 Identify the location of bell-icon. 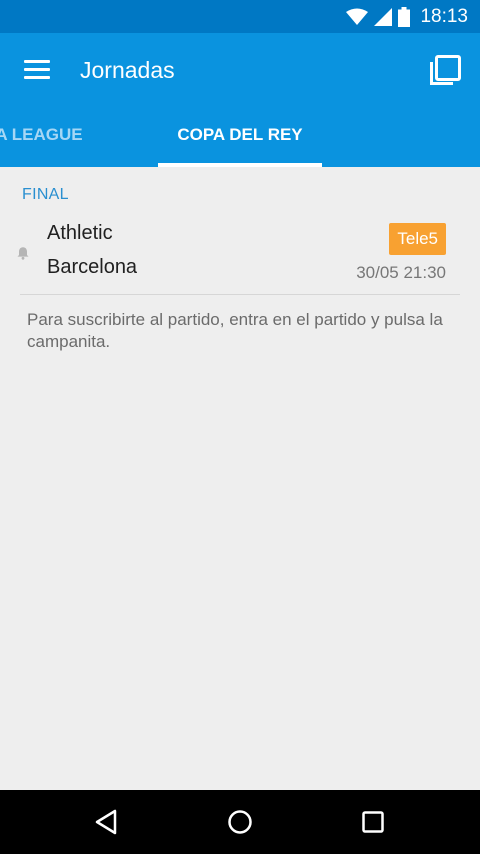
(23, 253).